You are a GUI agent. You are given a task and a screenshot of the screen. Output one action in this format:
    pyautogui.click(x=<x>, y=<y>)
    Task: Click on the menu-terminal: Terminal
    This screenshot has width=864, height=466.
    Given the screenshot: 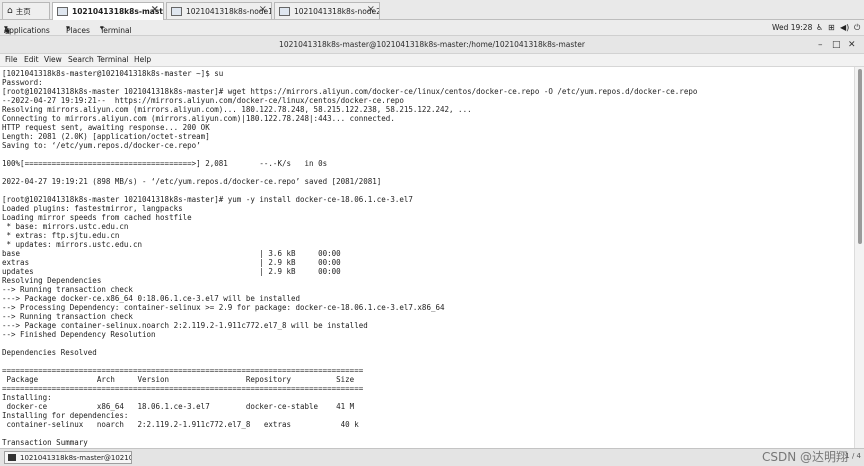 What is the action you would take?
    pyautogui.click(x=113, y=59)
    